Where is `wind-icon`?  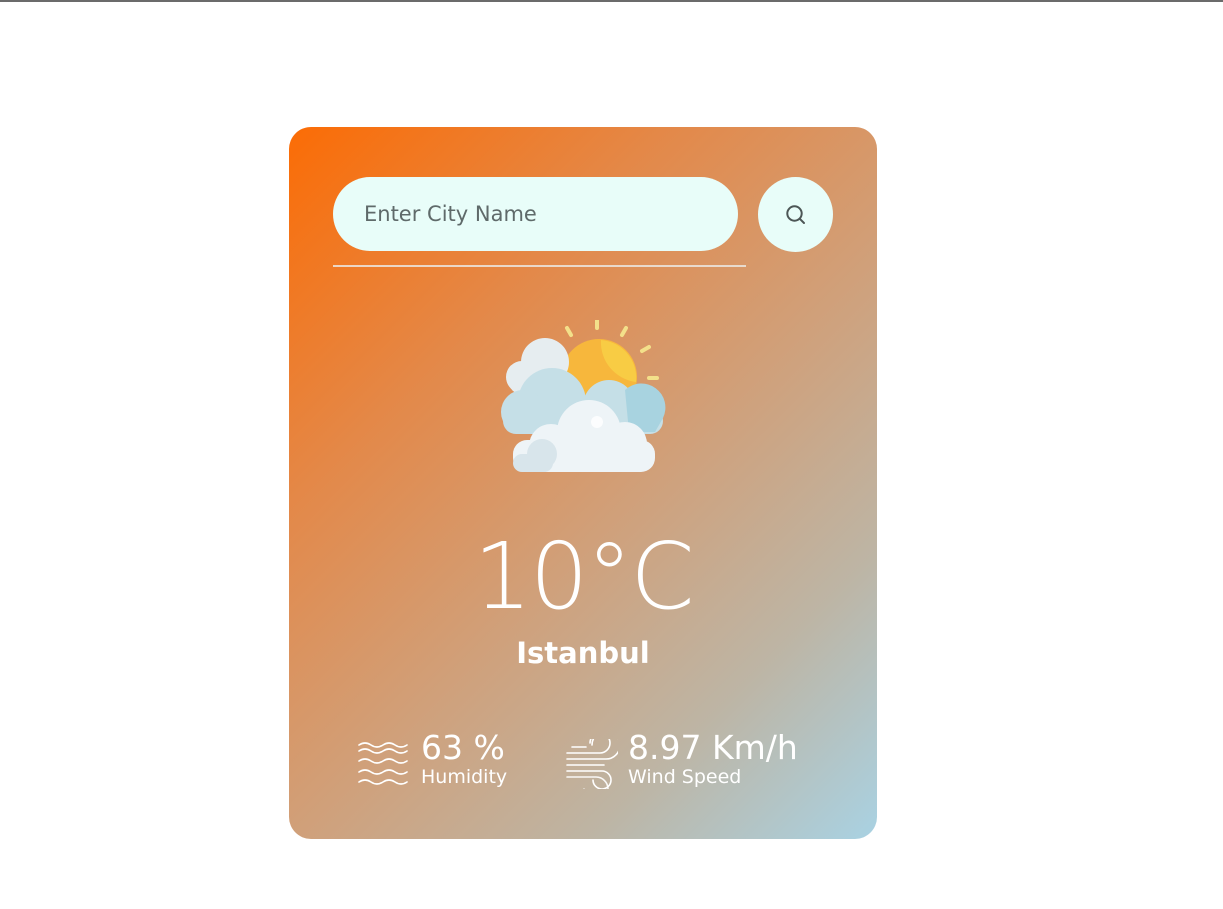 wind-icon is located at coordinates (592, 764).